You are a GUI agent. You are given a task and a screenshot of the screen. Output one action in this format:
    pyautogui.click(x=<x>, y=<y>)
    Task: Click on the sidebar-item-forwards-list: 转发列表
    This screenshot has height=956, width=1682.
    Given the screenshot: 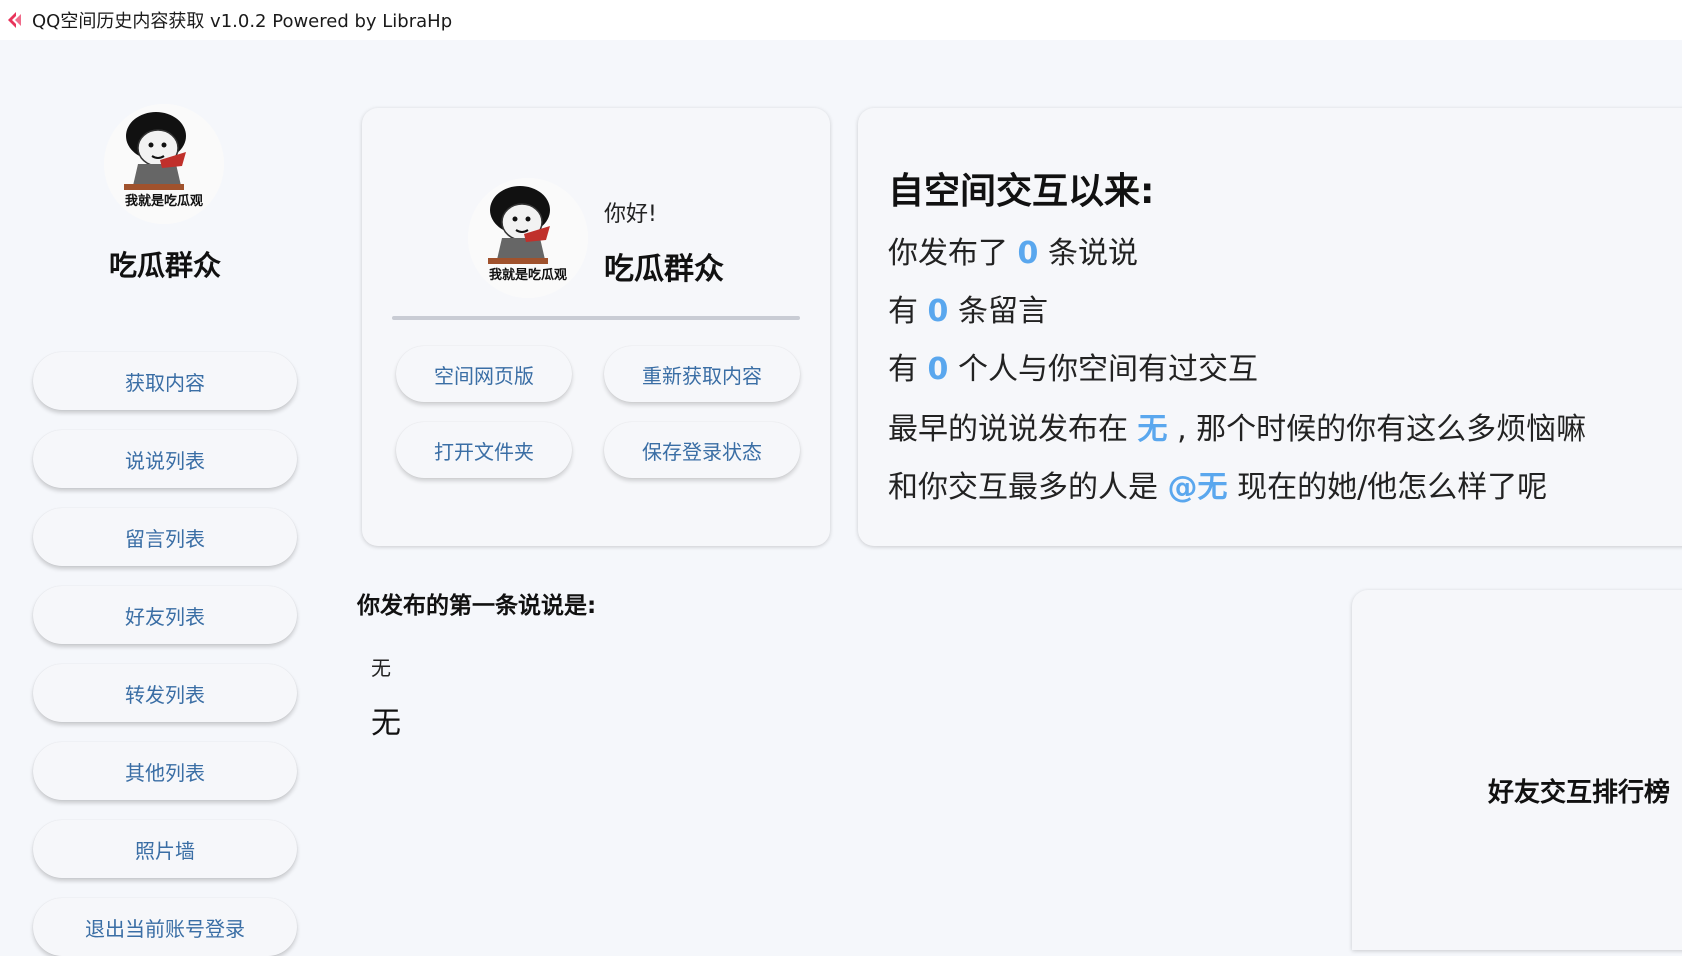 What is the action you would take?
    pyautogui.click(x=165, y=693)
    